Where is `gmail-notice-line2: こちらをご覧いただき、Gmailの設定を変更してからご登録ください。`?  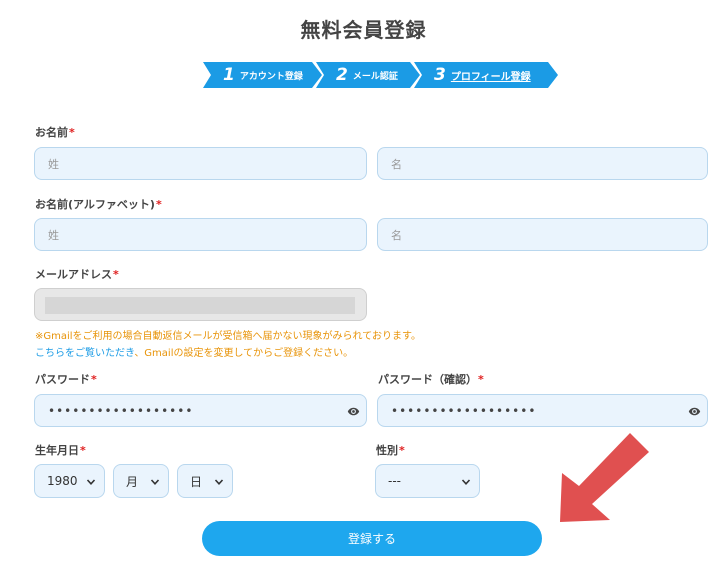 gmail-notice-line2: こちらをご覧いただき、Gmailの設定を変更してからご登録ください。 is located at coordinates (194, 351).